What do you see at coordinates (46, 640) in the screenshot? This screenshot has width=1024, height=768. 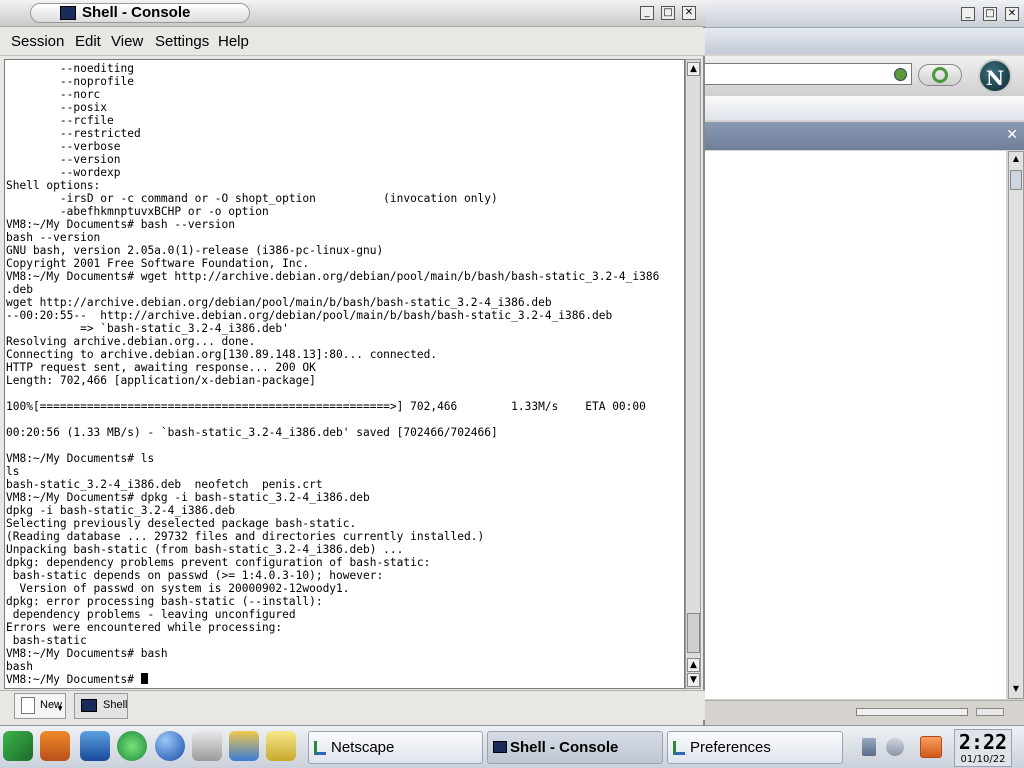 I see `terminal-line: bash-static` at bounding box center [46, 640].